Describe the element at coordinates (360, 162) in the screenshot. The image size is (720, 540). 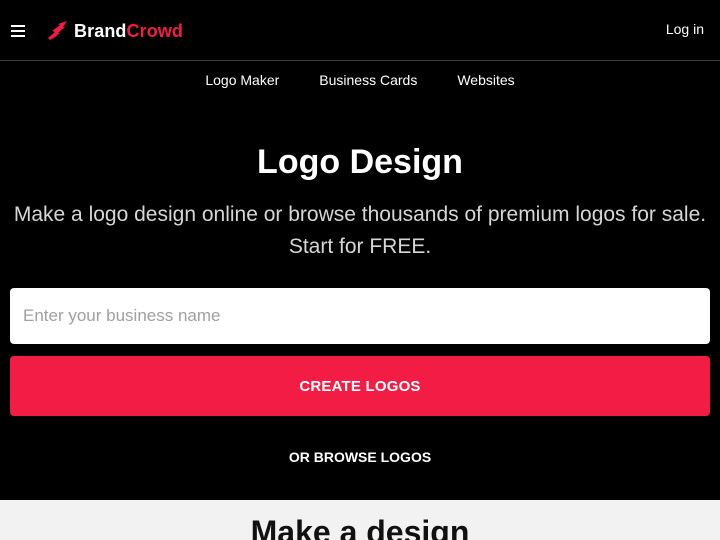
I see `page-title: Logo Design` at that location.